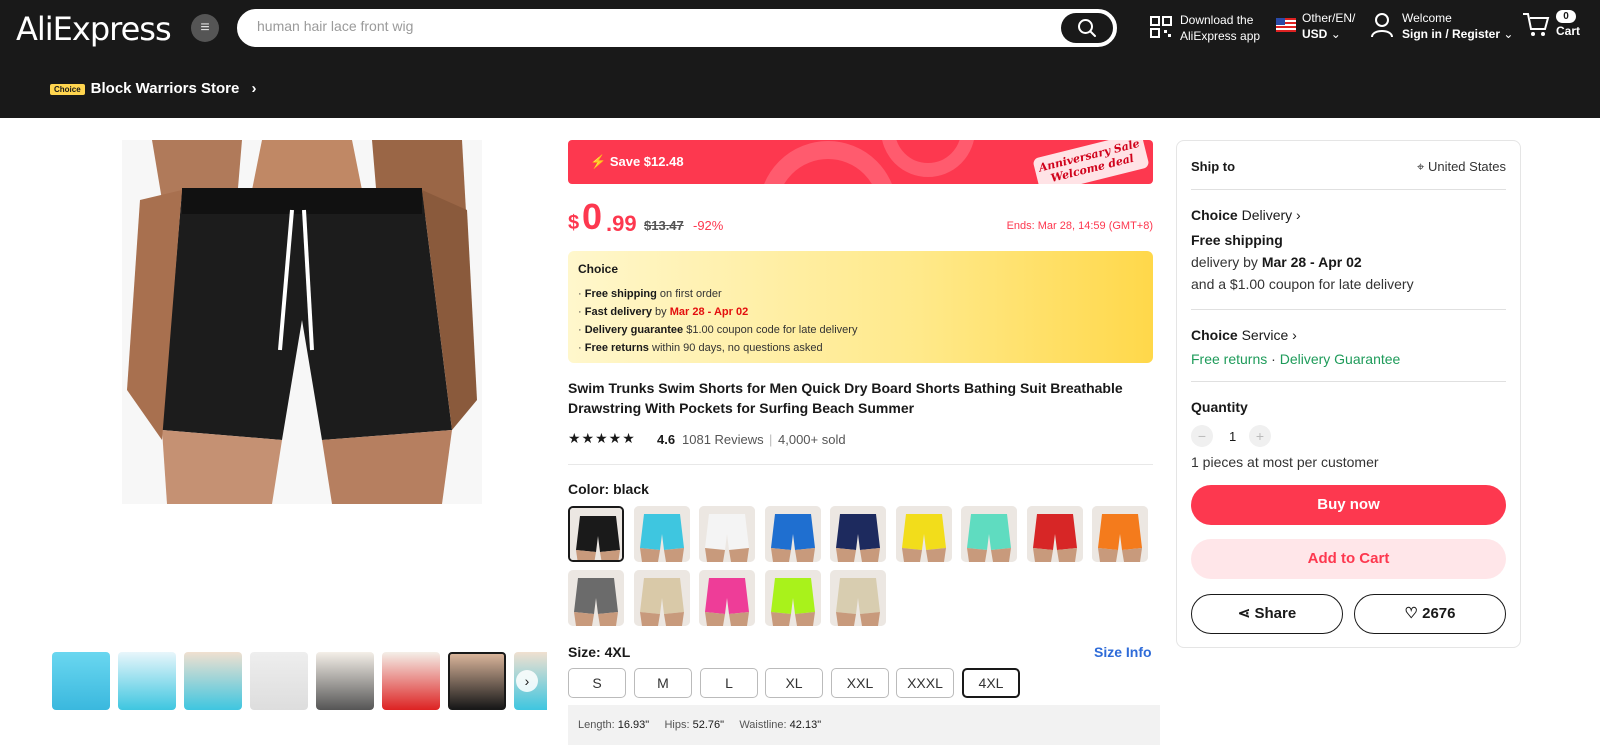 This screenshot has width=1600, height=750. What do you see at coordinates (1087, 28) in the screenshot?
I see `search-button` at bounding box center [1087, 28].